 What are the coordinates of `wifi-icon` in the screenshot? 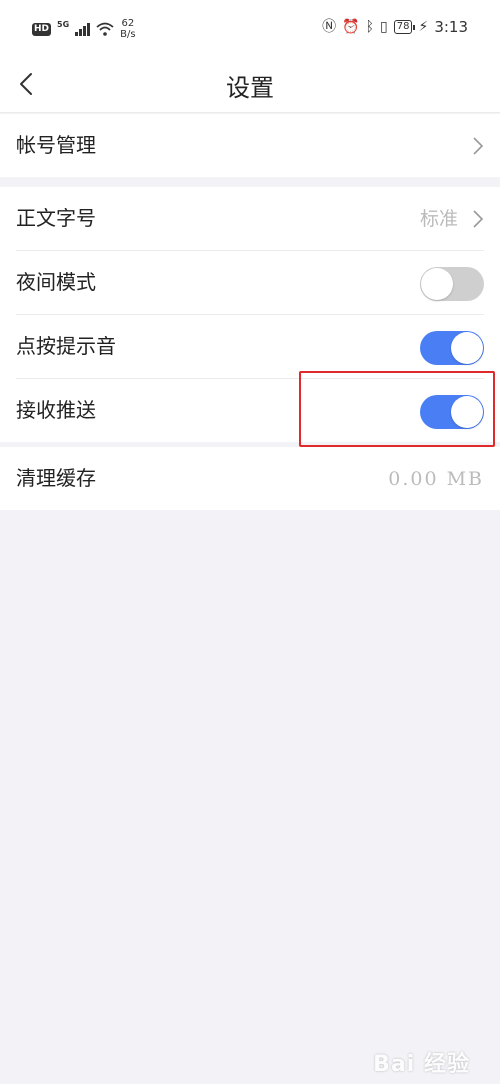 It's located at (105, 29).